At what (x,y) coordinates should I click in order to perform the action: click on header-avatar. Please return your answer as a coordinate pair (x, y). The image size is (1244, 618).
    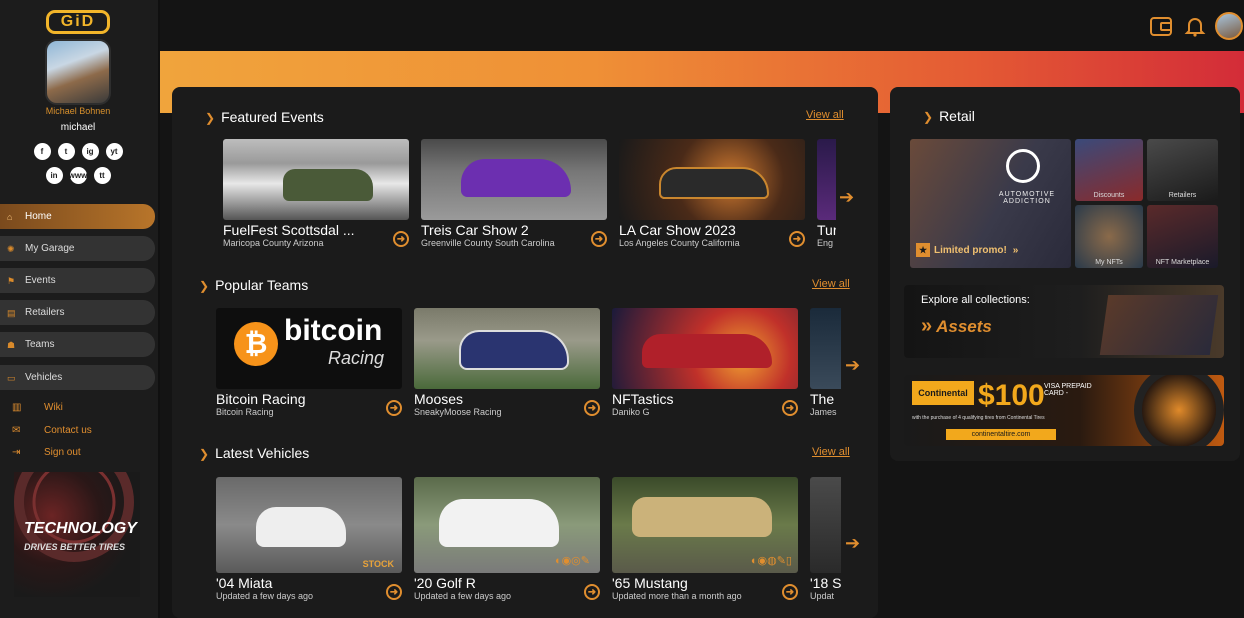
    Looking at the image, I should click on (1229, 26).